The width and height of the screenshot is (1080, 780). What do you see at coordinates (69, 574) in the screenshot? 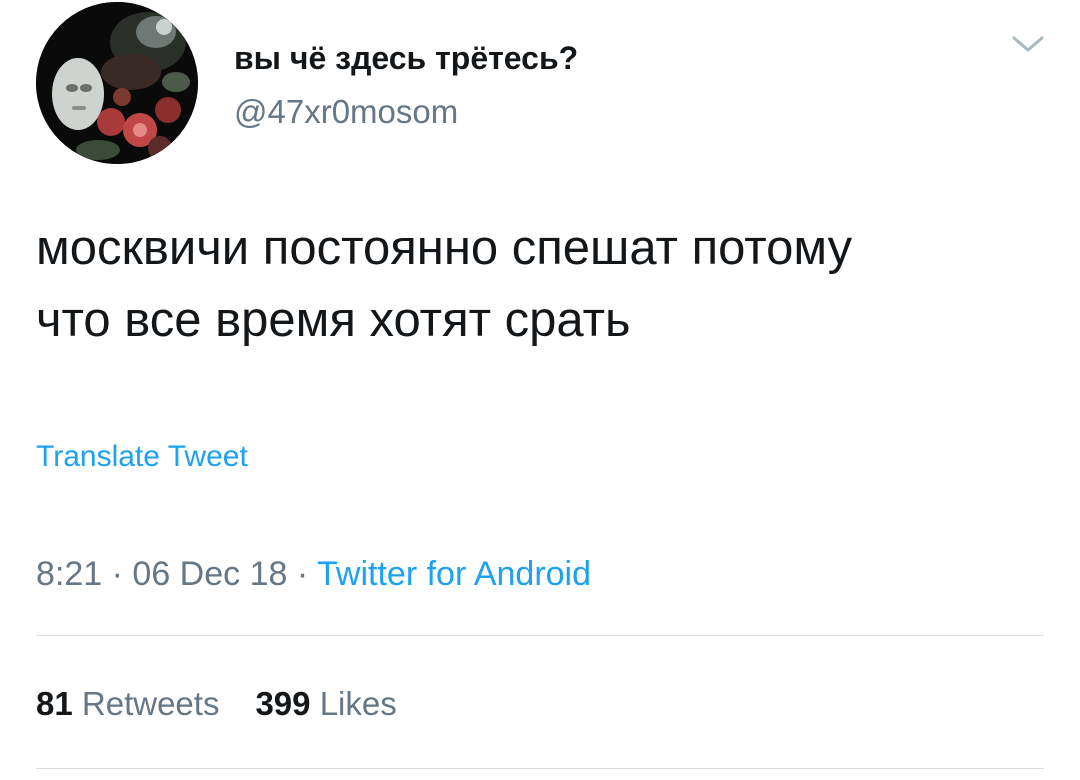
I see `tweet-time: 8:21` at bounding box center [69, 574].